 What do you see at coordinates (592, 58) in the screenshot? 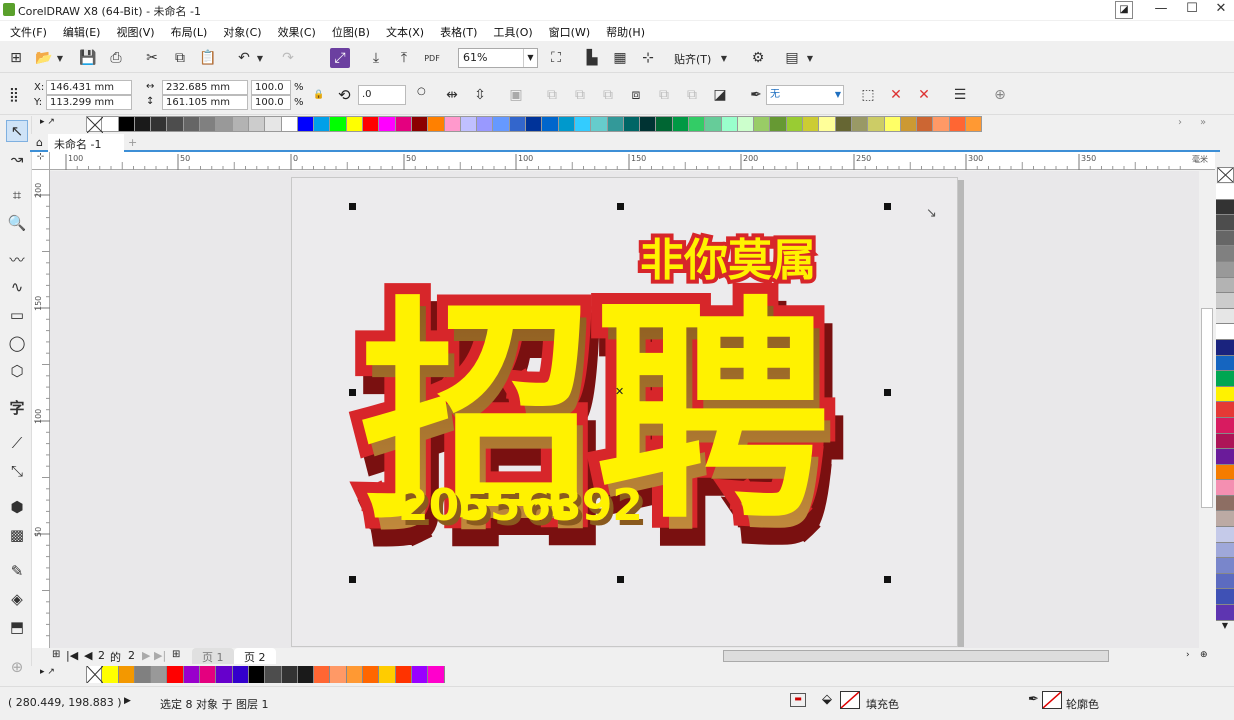
I see `show-rulers-icon: ▙` at bounding box center [592, 58].